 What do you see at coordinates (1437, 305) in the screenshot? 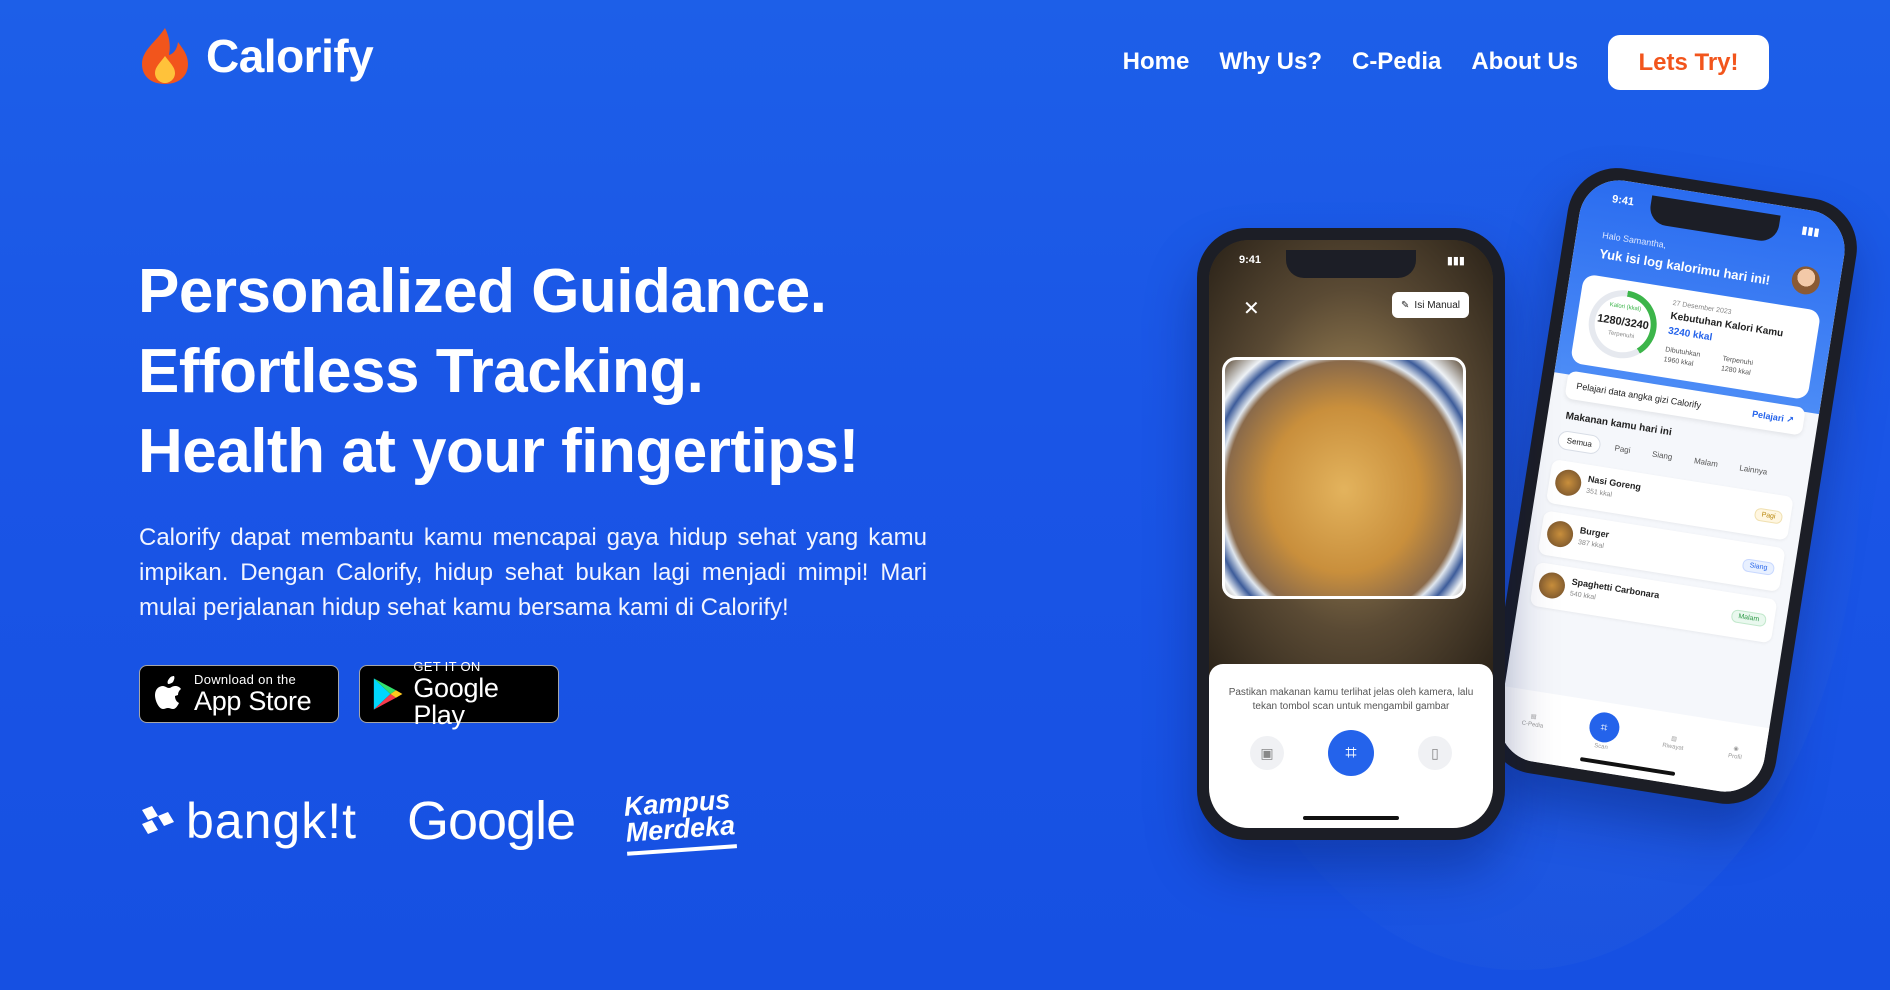
I see `manual-entry-label: Isi Manual` at bounding box center [1437, 305].